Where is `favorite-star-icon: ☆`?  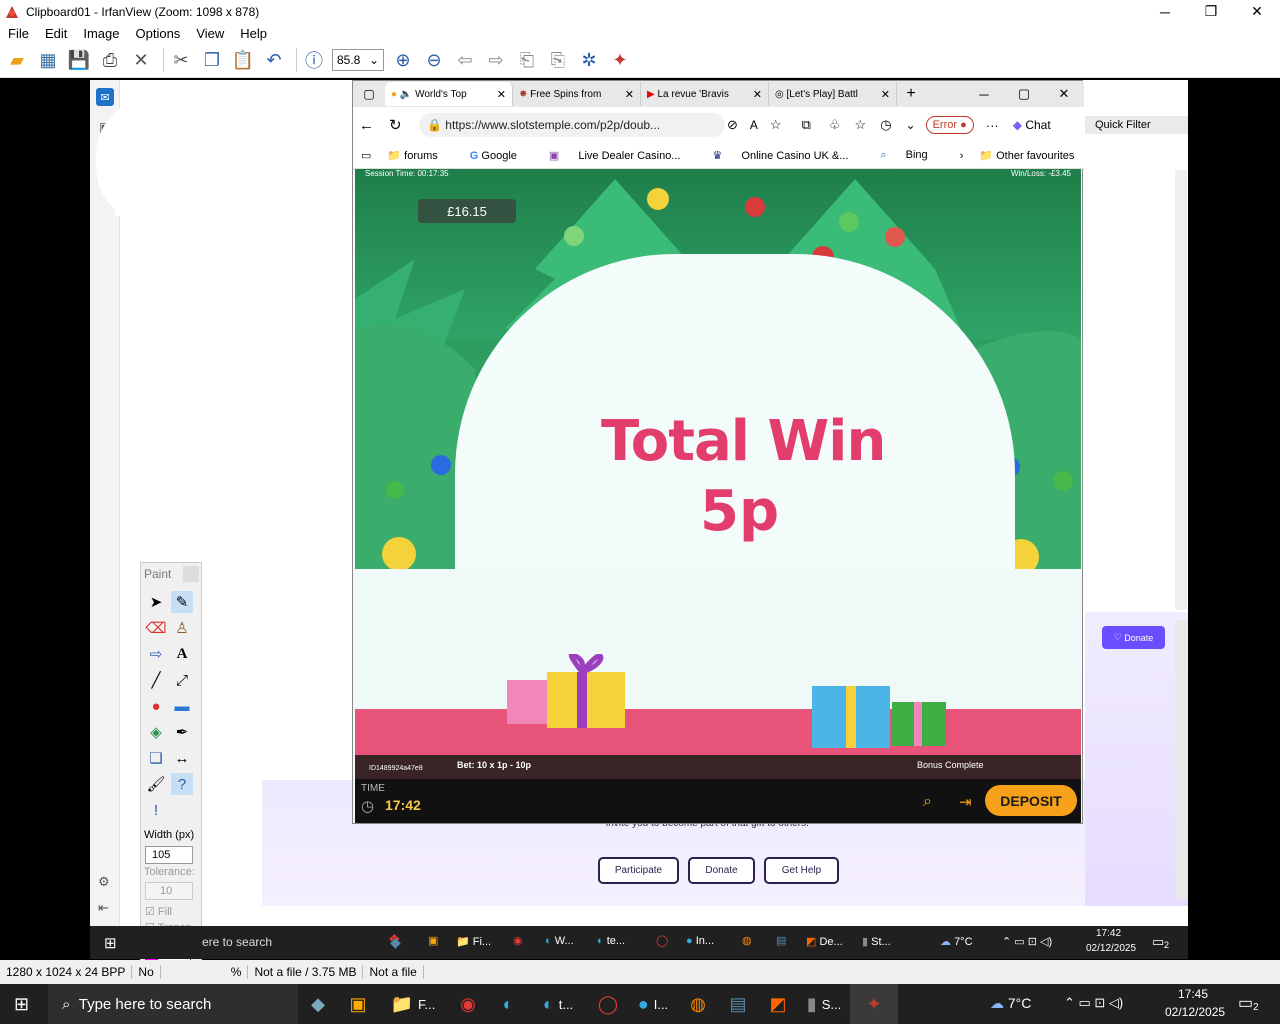
favorite-star-icon: ☆ is located at coordinates (776, 125).